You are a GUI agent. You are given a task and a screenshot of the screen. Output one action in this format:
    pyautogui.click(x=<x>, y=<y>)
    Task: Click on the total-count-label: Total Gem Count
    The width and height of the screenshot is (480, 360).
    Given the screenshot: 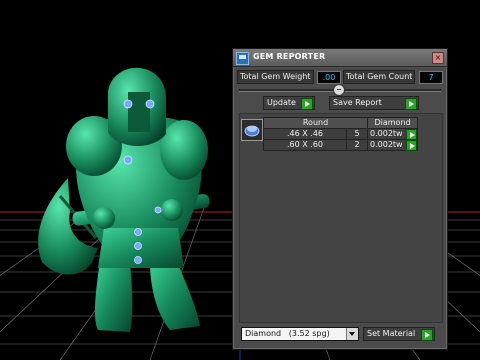 What is the action you would take?
    pyautogui.click(x=379, y=77)
    